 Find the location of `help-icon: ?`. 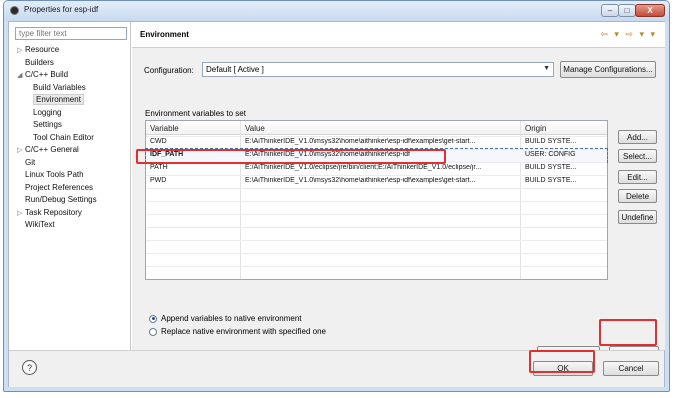

help-icon: ? is located at coordinates (29, 367).